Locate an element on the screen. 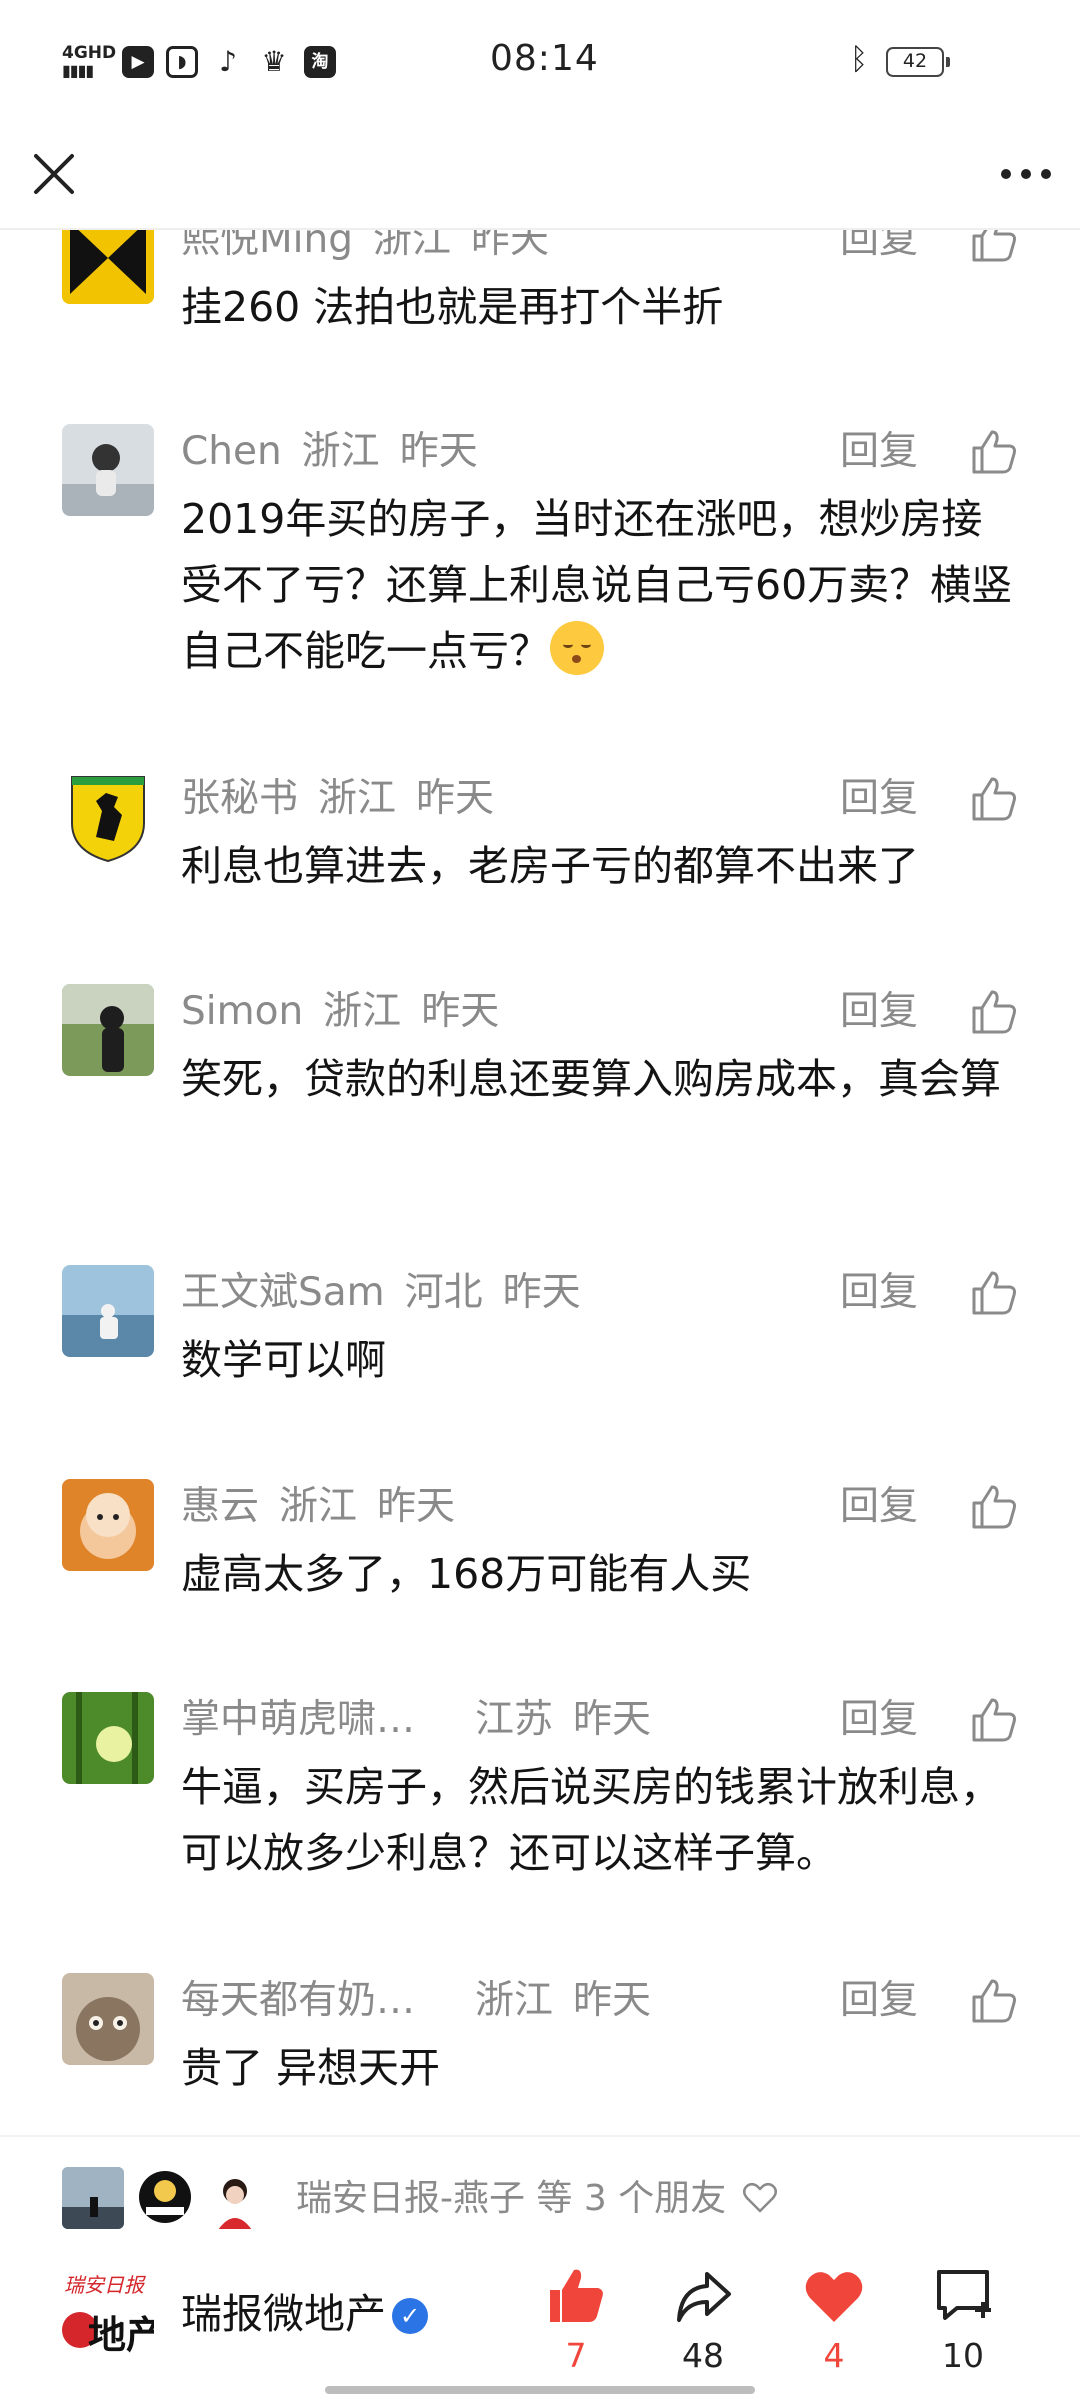 This screenshot has height=2400, width=1080. status-bar: 4GHD ▮▮▮▮ ▶ ◗ ♪ ♛ 淘 08:14 ᛒ 42 is located at coordinates (540, 60).